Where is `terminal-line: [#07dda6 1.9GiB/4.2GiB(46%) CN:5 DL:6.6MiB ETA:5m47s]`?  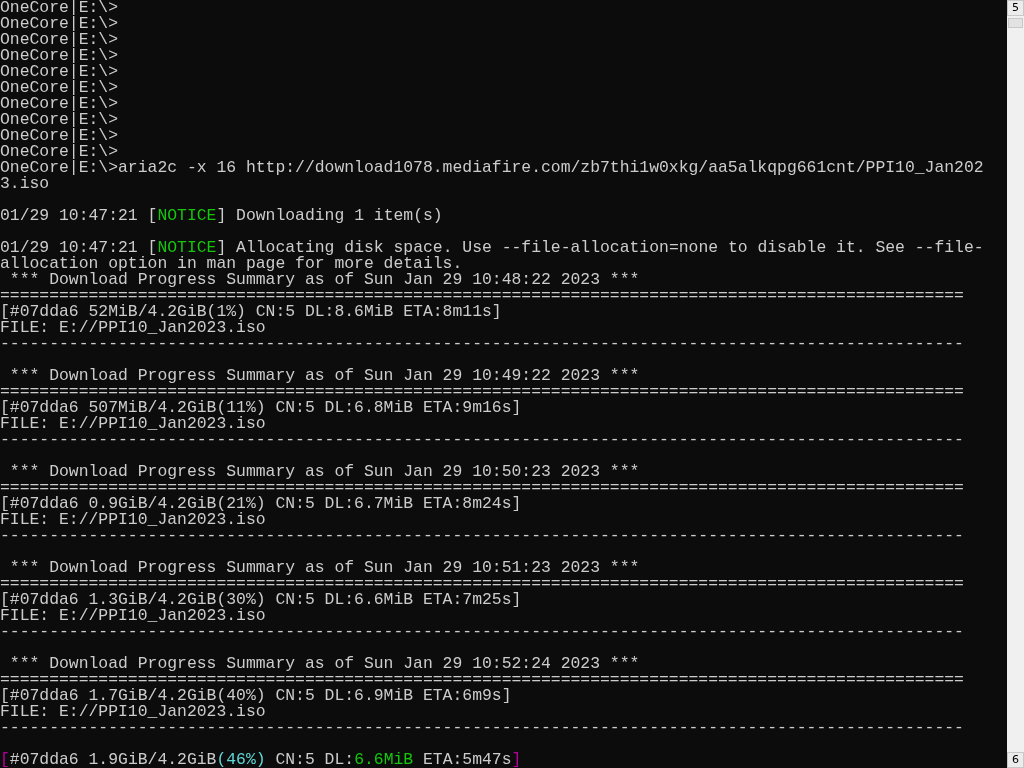 terminal-line: [#07dda6 1.9GiB/4.2GiB(46%) CN:5 DL:6.6MiB ETA:5m47s] is located at coordinates (261, 759).